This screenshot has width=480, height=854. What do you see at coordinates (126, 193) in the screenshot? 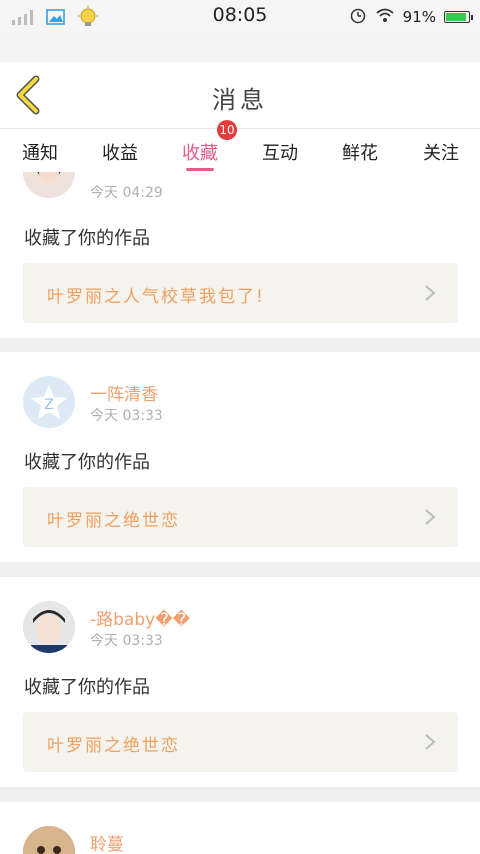
I see `timestamp: 今天 04:29` at bounding box center [126, 193].